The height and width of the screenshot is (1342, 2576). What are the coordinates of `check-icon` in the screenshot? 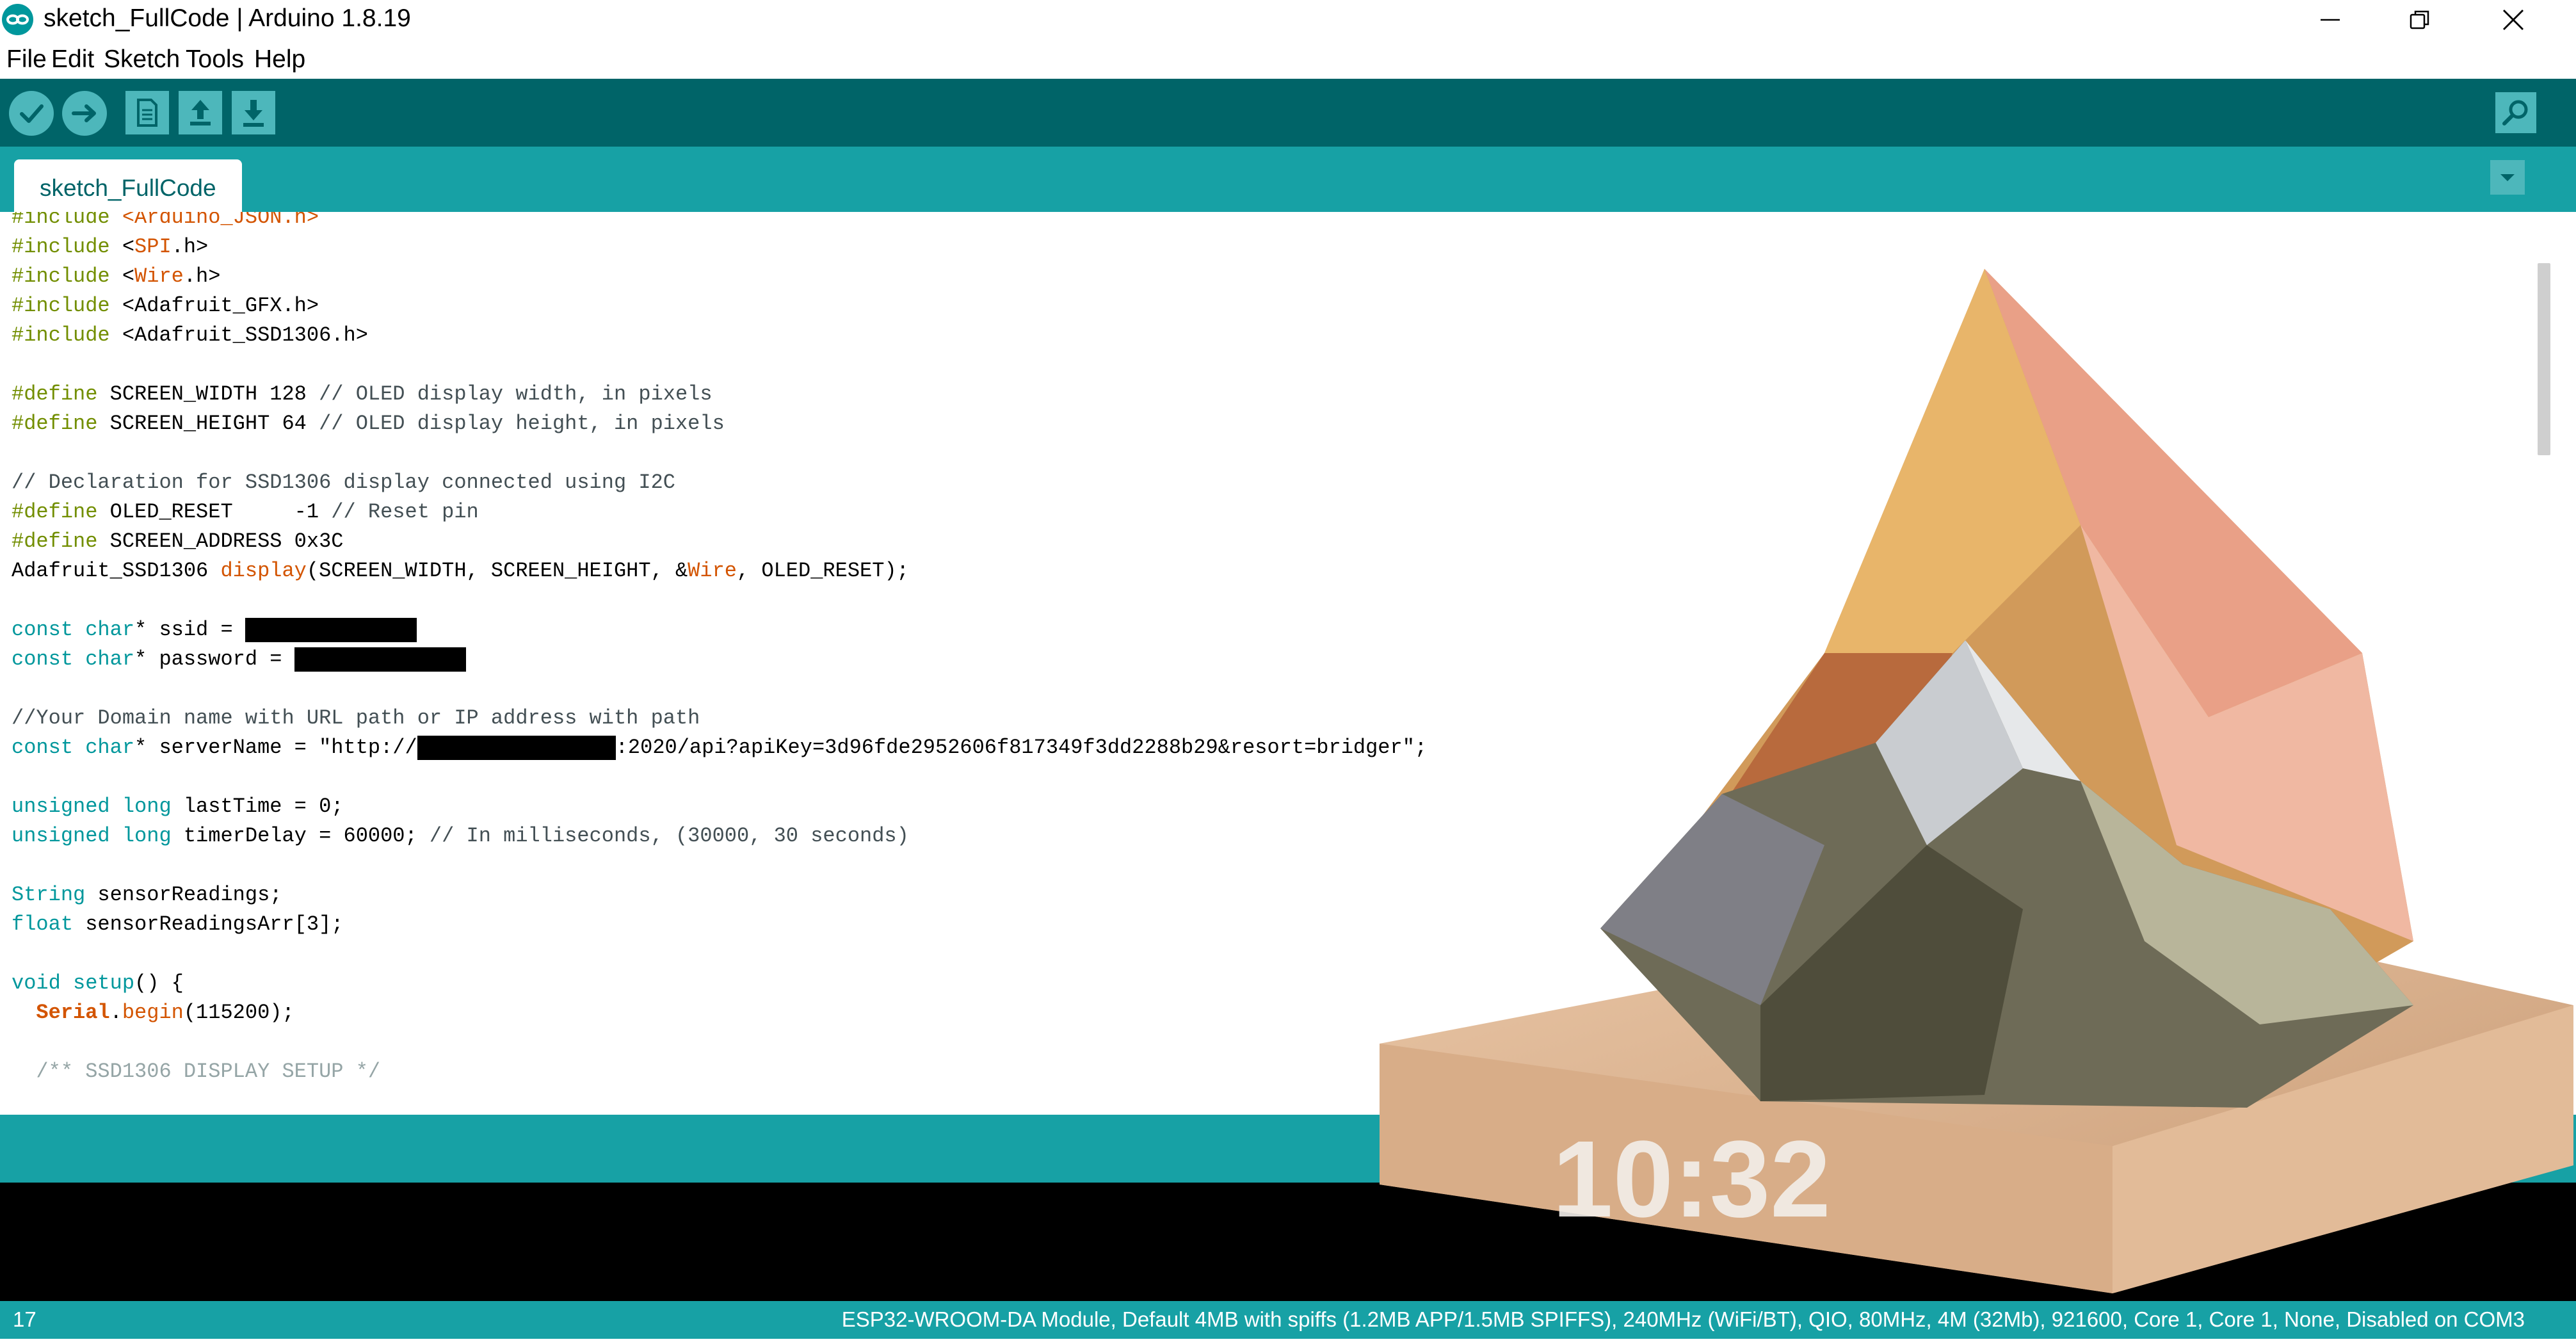 It's located at (32, 113).